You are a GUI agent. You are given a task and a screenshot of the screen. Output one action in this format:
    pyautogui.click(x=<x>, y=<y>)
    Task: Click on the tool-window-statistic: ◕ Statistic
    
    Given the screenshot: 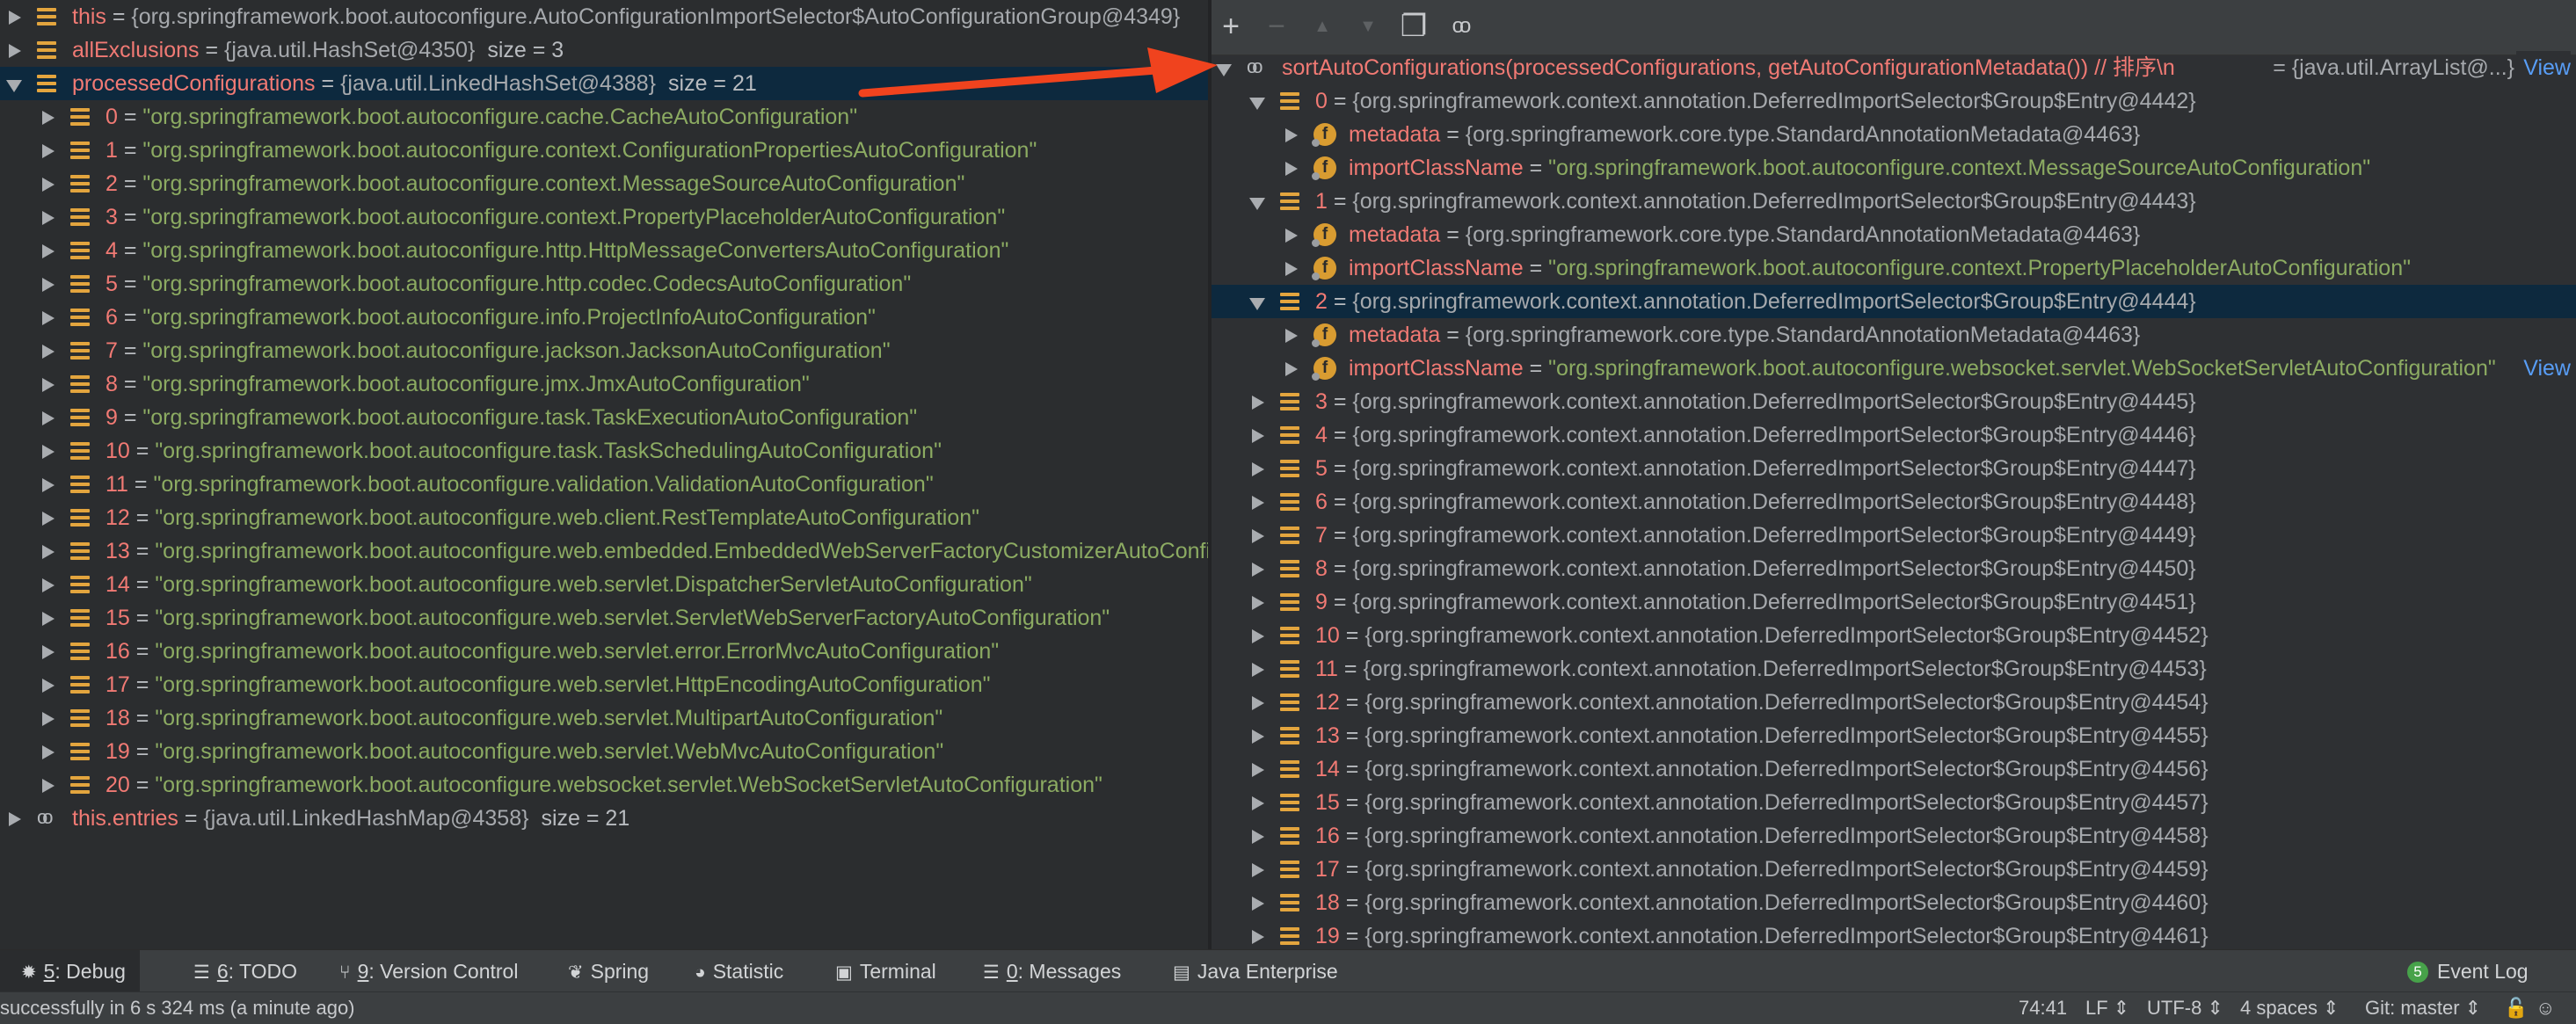 What is the action you would take?
    pyautogui.click(x=735, y=971)
    